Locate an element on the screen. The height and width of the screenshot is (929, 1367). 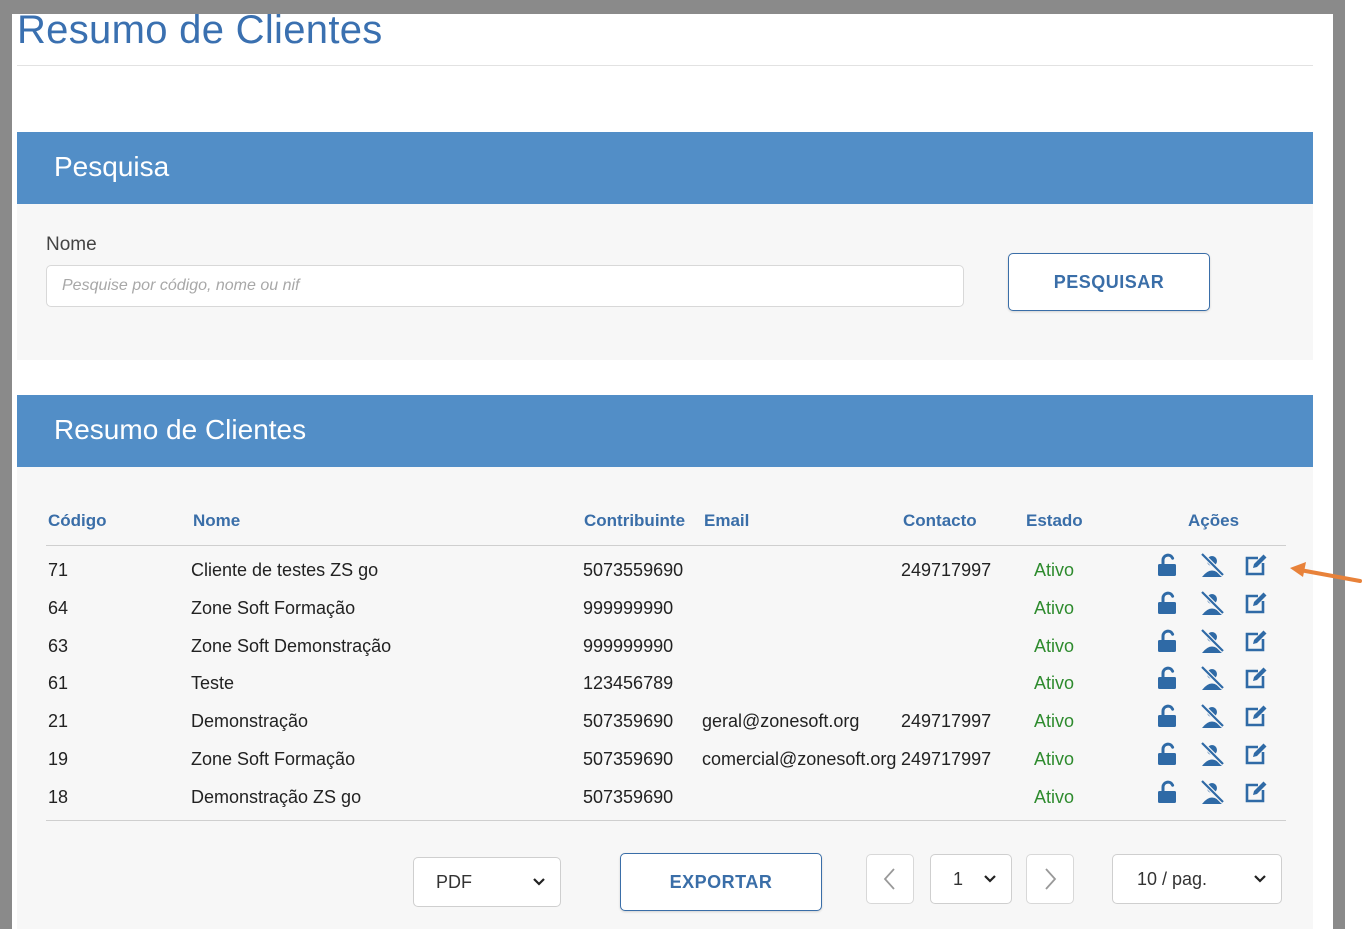
table-row: 18 Demonstração ZS go 507359690 Ativo is located at coordinates (666, 796).